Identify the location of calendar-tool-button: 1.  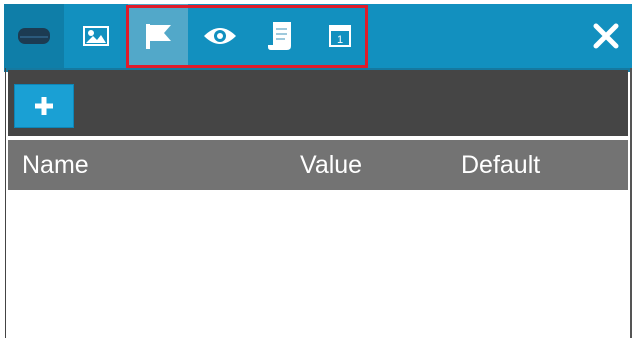
(340, 36).